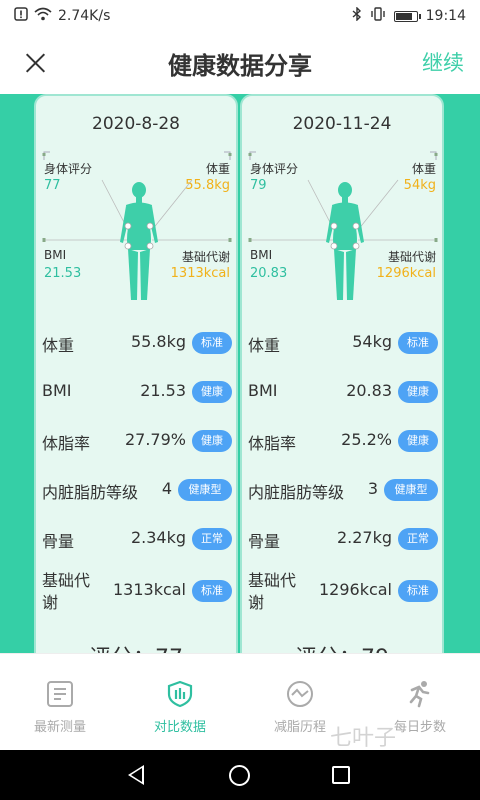 The image size is (480, 800). I want to click on weight-value: 54kg, so click(419, 185).